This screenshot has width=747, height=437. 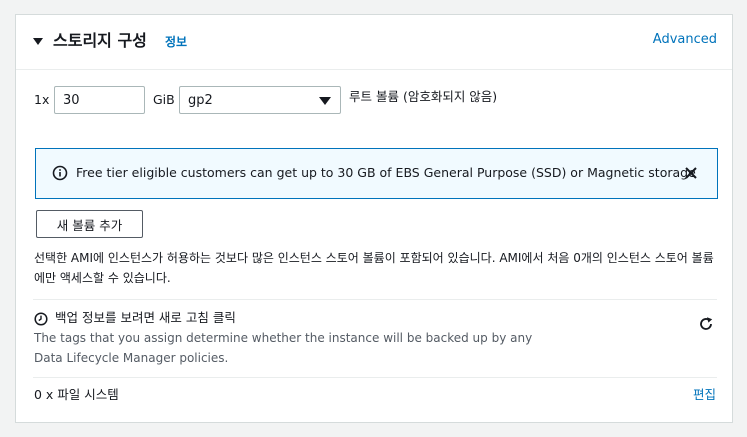 I want to click on volume-type-select: gp2, so click(x=260, y=100).